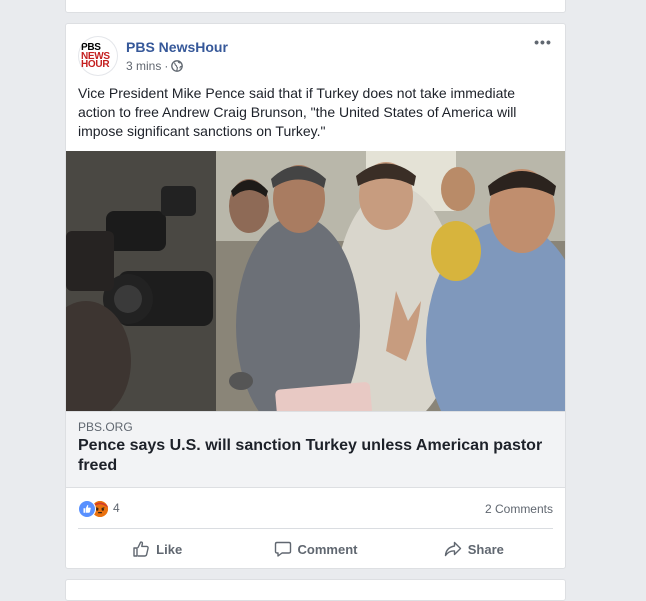  Describe the element at coordinates (485, 549) in the screenshot. I see `share-label: Share` at that location.